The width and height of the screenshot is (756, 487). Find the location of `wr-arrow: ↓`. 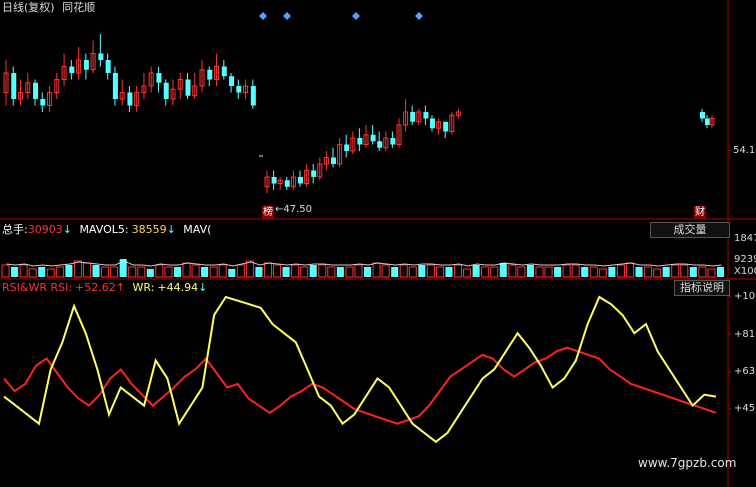

wr-arrow: ↓ is located at coordinates (203, 287).